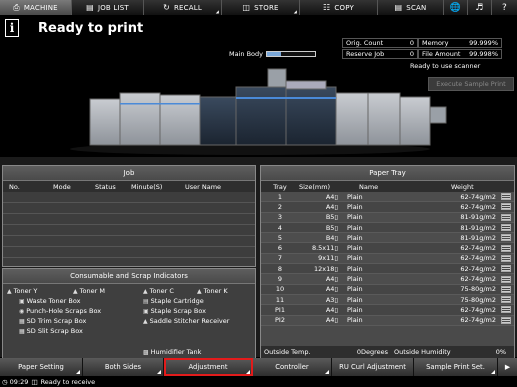 Image resolution: width=517 pixels, height=387 pixels. Describe the element at coordinates (326, 268) in the screenshot. I see `tray-size: 12x18▯` at that location.